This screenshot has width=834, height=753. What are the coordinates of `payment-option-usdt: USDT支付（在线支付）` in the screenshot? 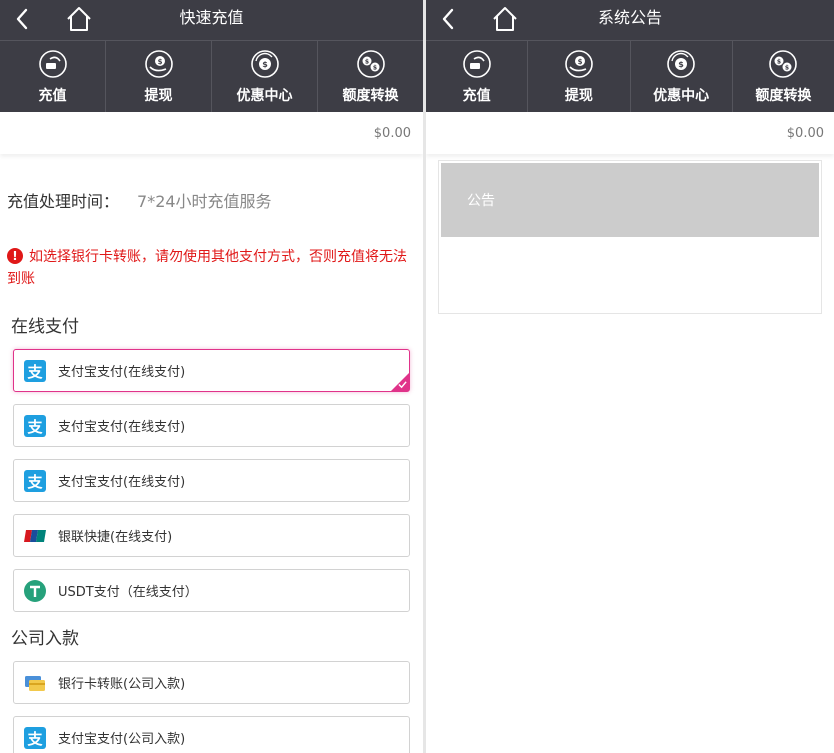 It's located at (211, 590).